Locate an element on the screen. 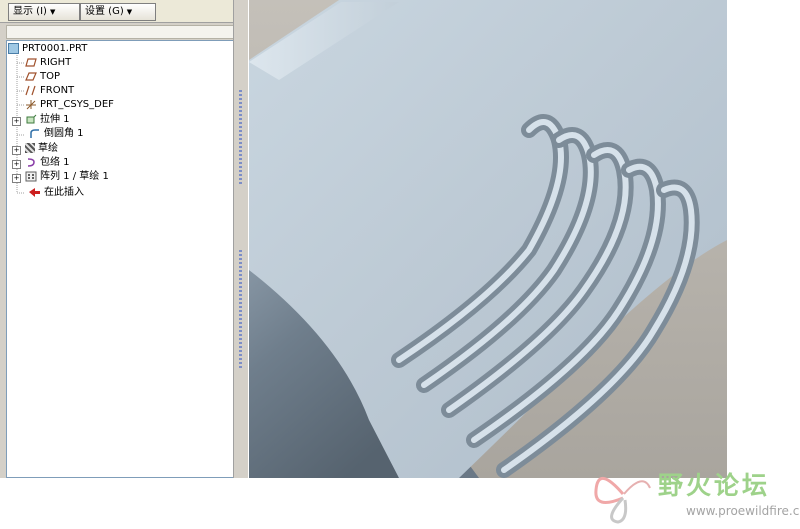  sketch-icon is located at coordinates (30, 148).